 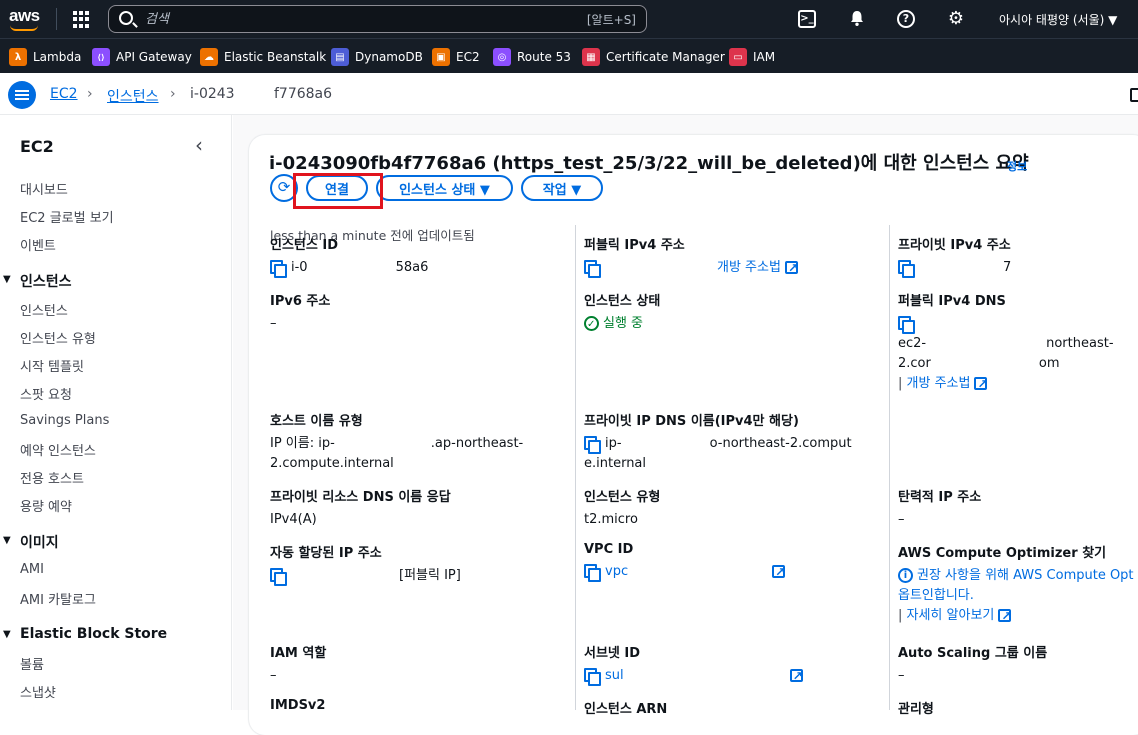 I want to click on breadcrumb-instances: 인스턴스, so click(x=133, y=96).